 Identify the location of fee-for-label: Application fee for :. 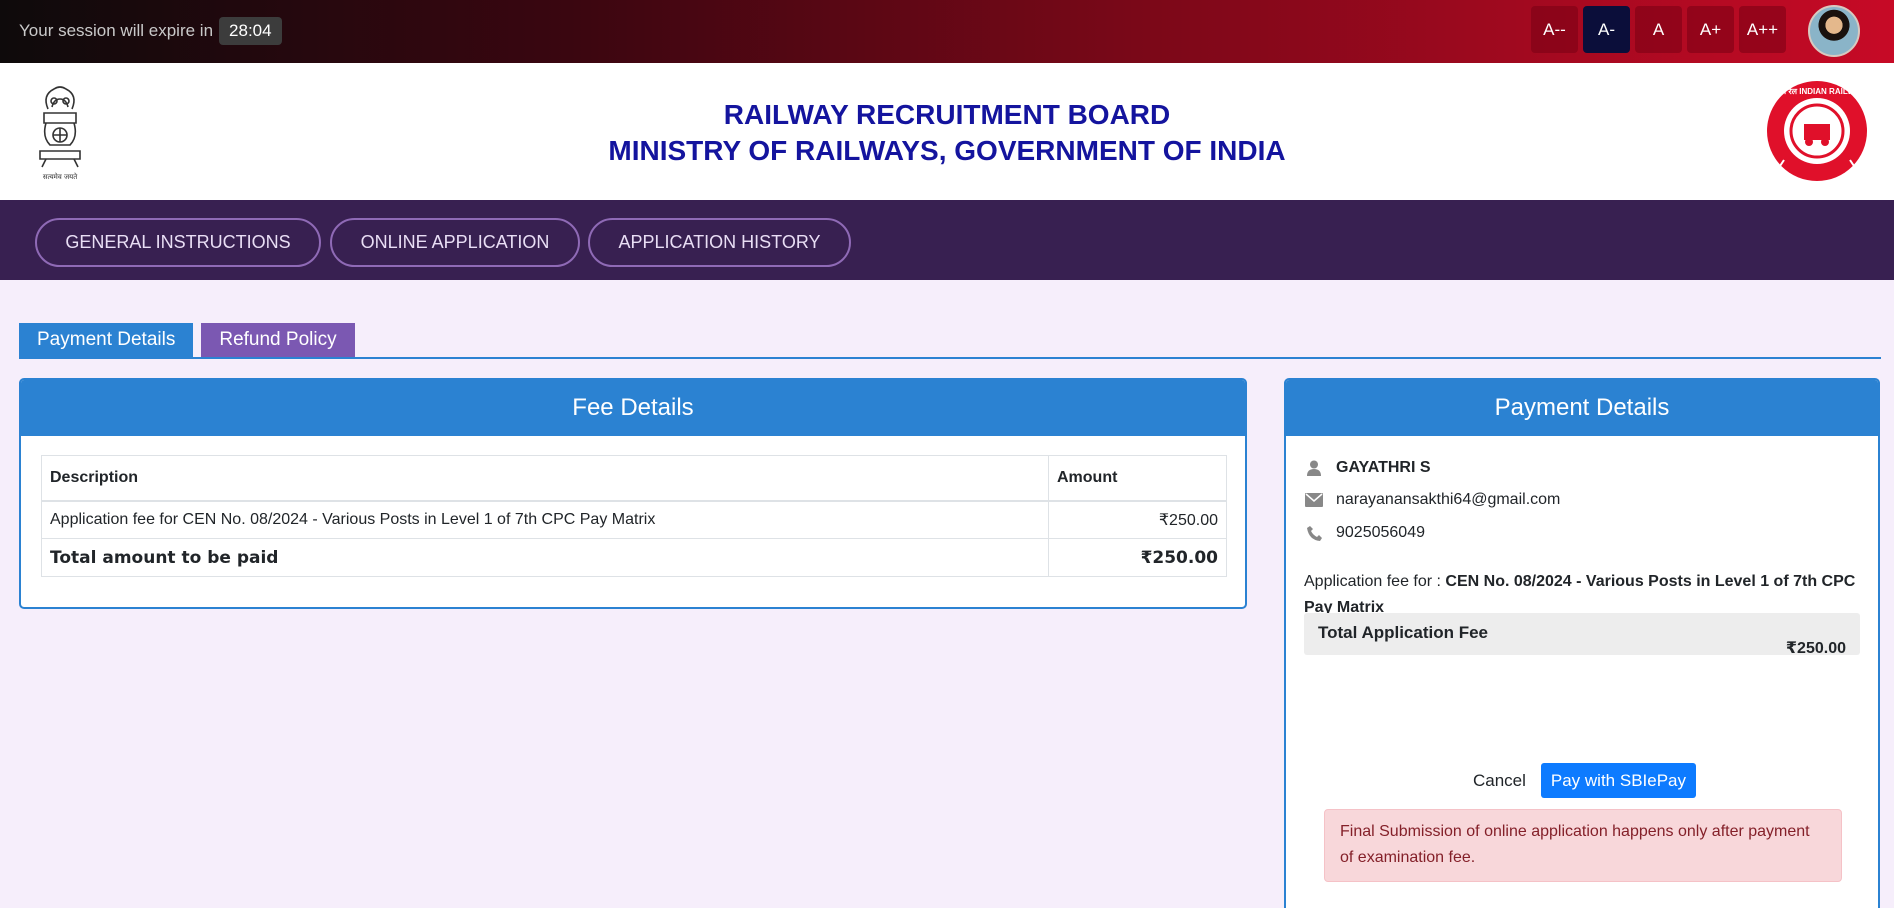
(1372, 581).